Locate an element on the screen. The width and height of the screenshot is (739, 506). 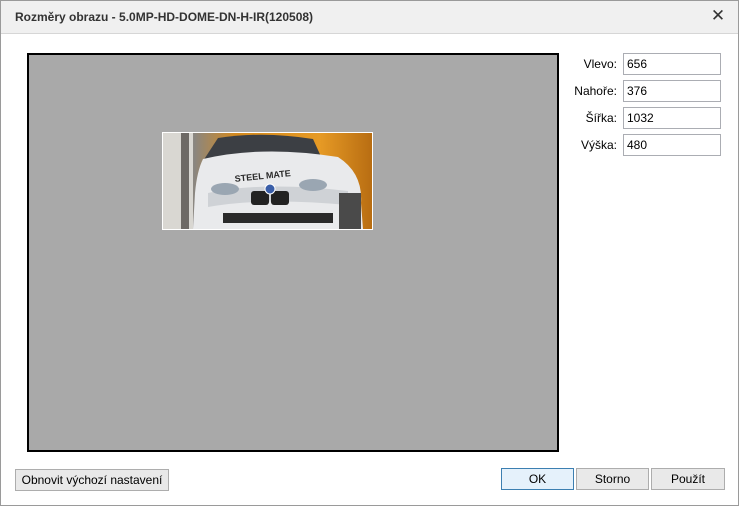
width-row: Šířka: 1032 is located at coordinates (641, 118).